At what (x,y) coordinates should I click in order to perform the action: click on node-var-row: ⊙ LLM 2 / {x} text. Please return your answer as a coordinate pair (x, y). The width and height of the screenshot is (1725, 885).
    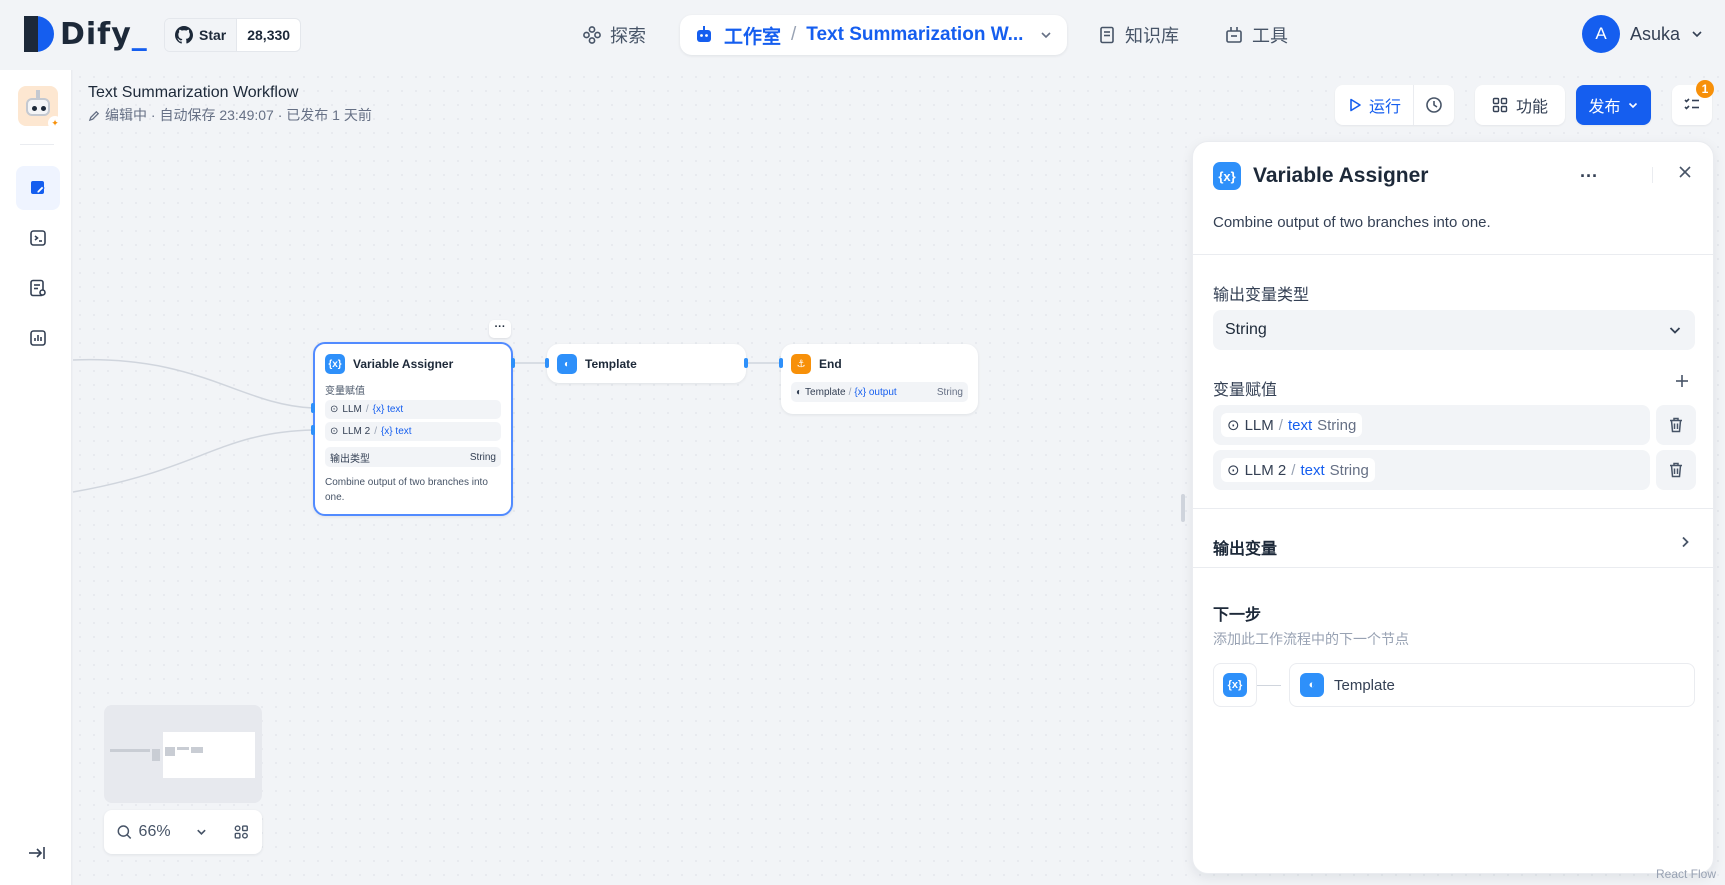
    Looking at the image, I should click on (413, 431).